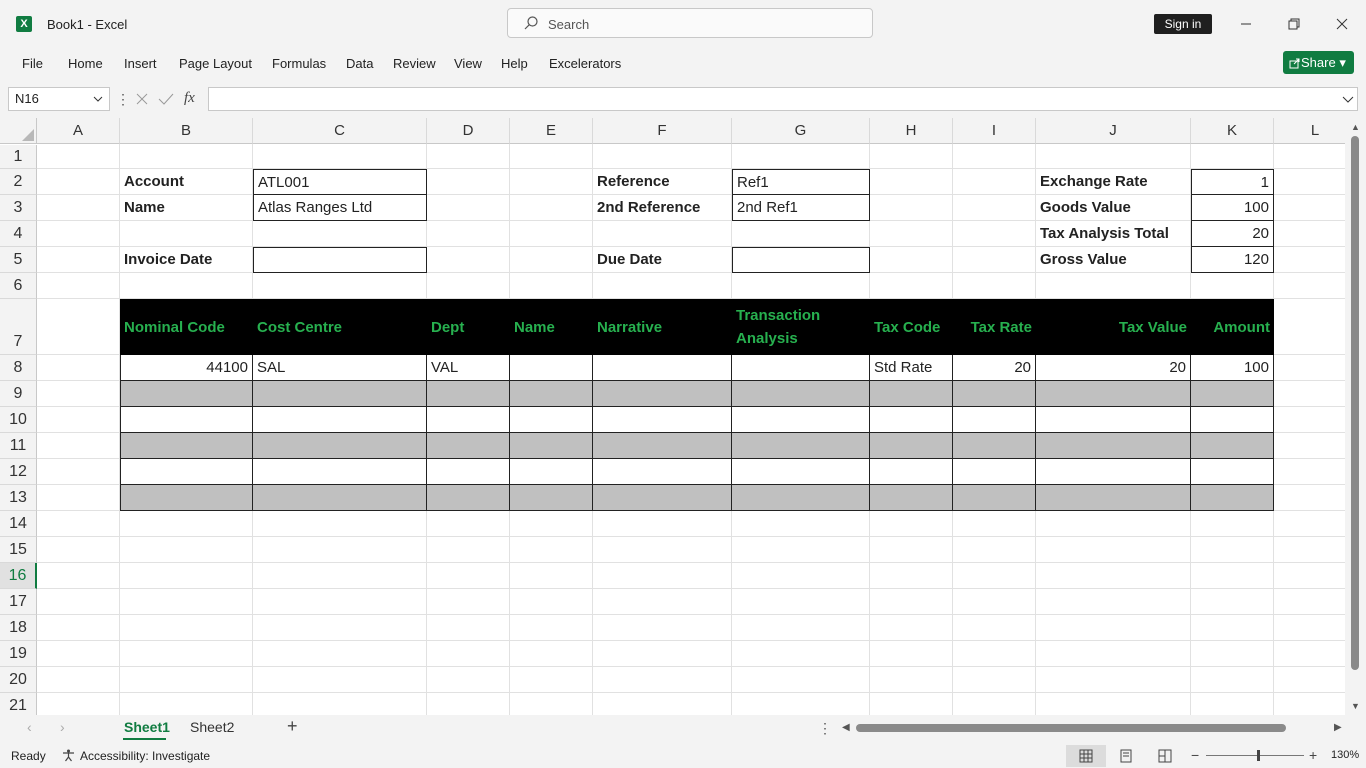  Describe the element at coordinates (1345, 755) in the screenshot. I see `zoom-level: 130%` at that location.